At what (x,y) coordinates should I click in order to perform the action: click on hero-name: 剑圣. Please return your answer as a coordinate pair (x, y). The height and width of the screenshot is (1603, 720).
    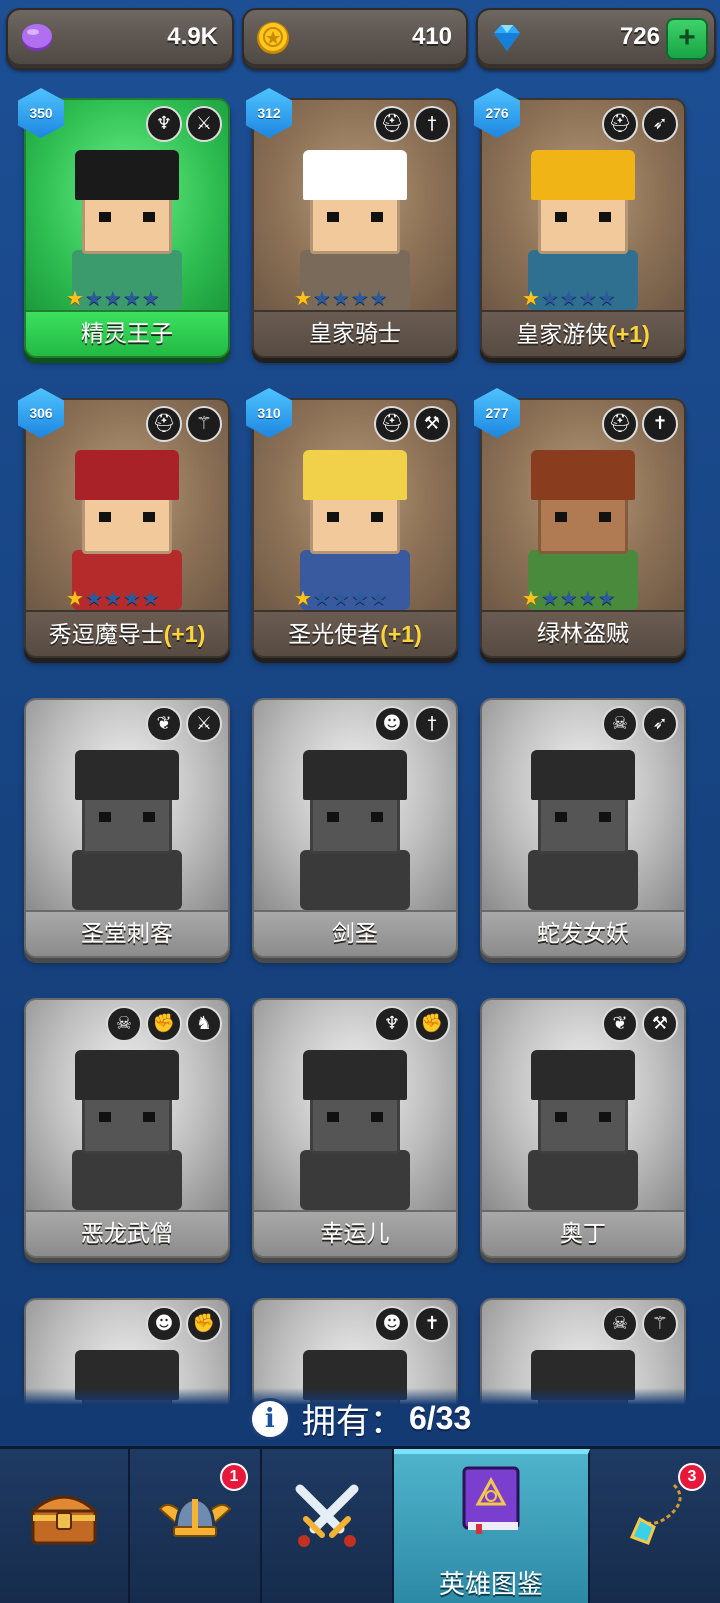
    Looking at the image, I should click on (355, 934).